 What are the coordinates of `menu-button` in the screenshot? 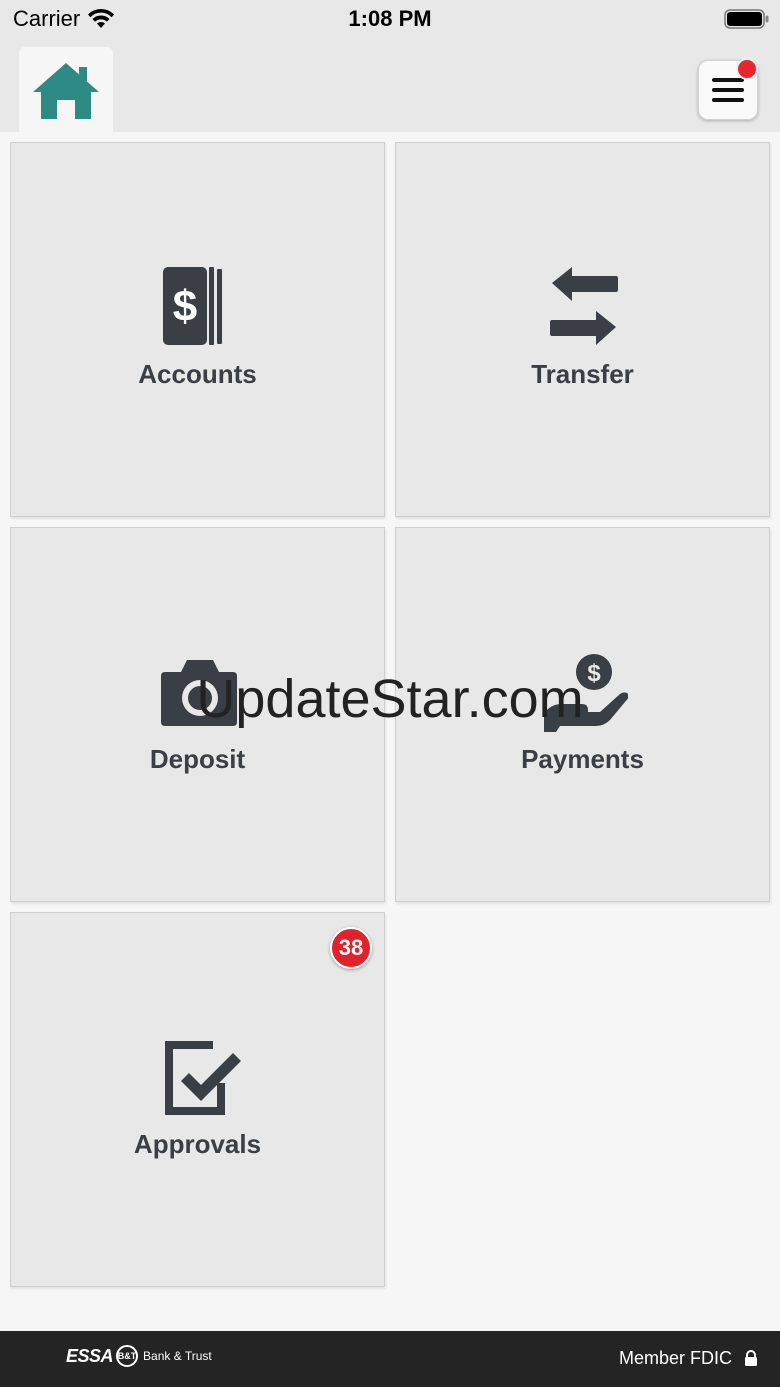 It's located at (728, 89).